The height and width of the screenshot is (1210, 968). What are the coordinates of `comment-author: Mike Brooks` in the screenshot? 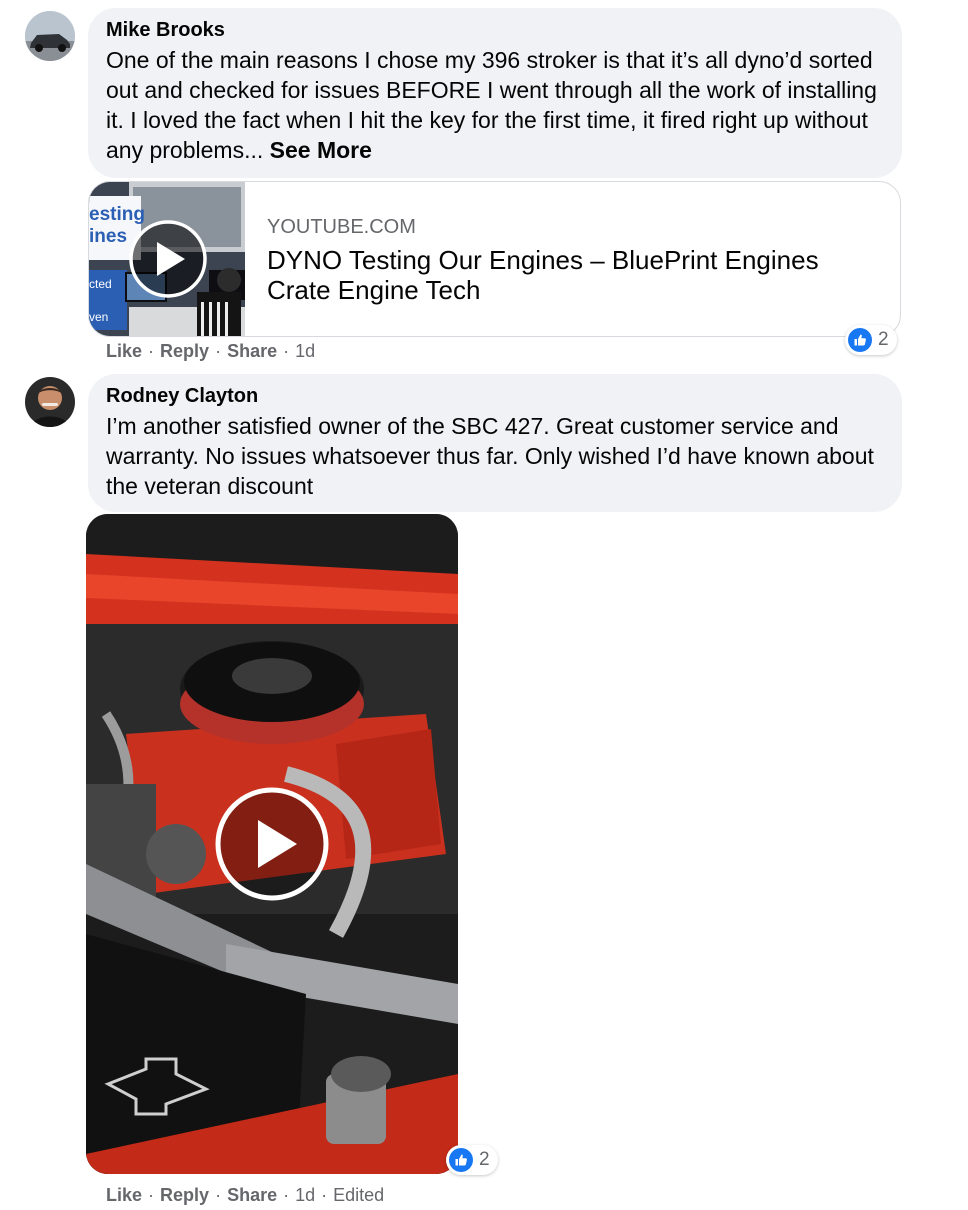 It's located at (165, 30).